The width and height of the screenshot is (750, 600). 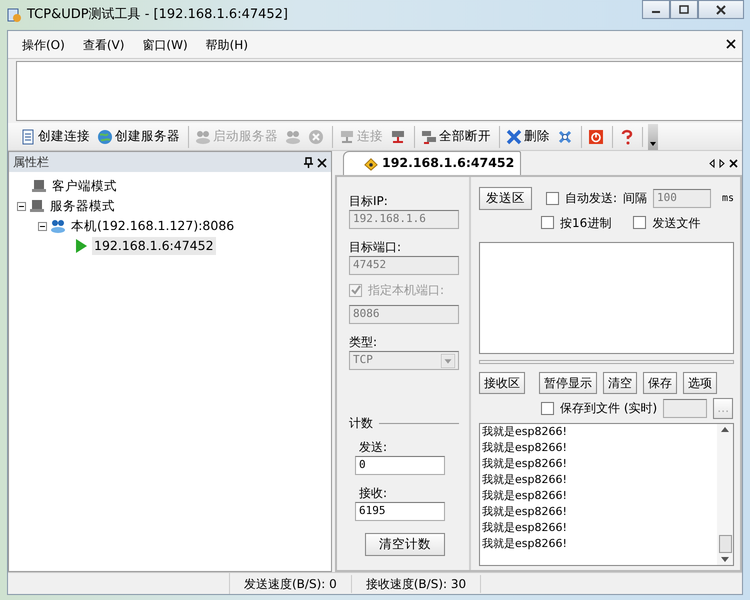 What do you see at coordinates (404, 360) in the screenshot?
I see `type-dropdown: TCP` at bounding box center [404, 360].